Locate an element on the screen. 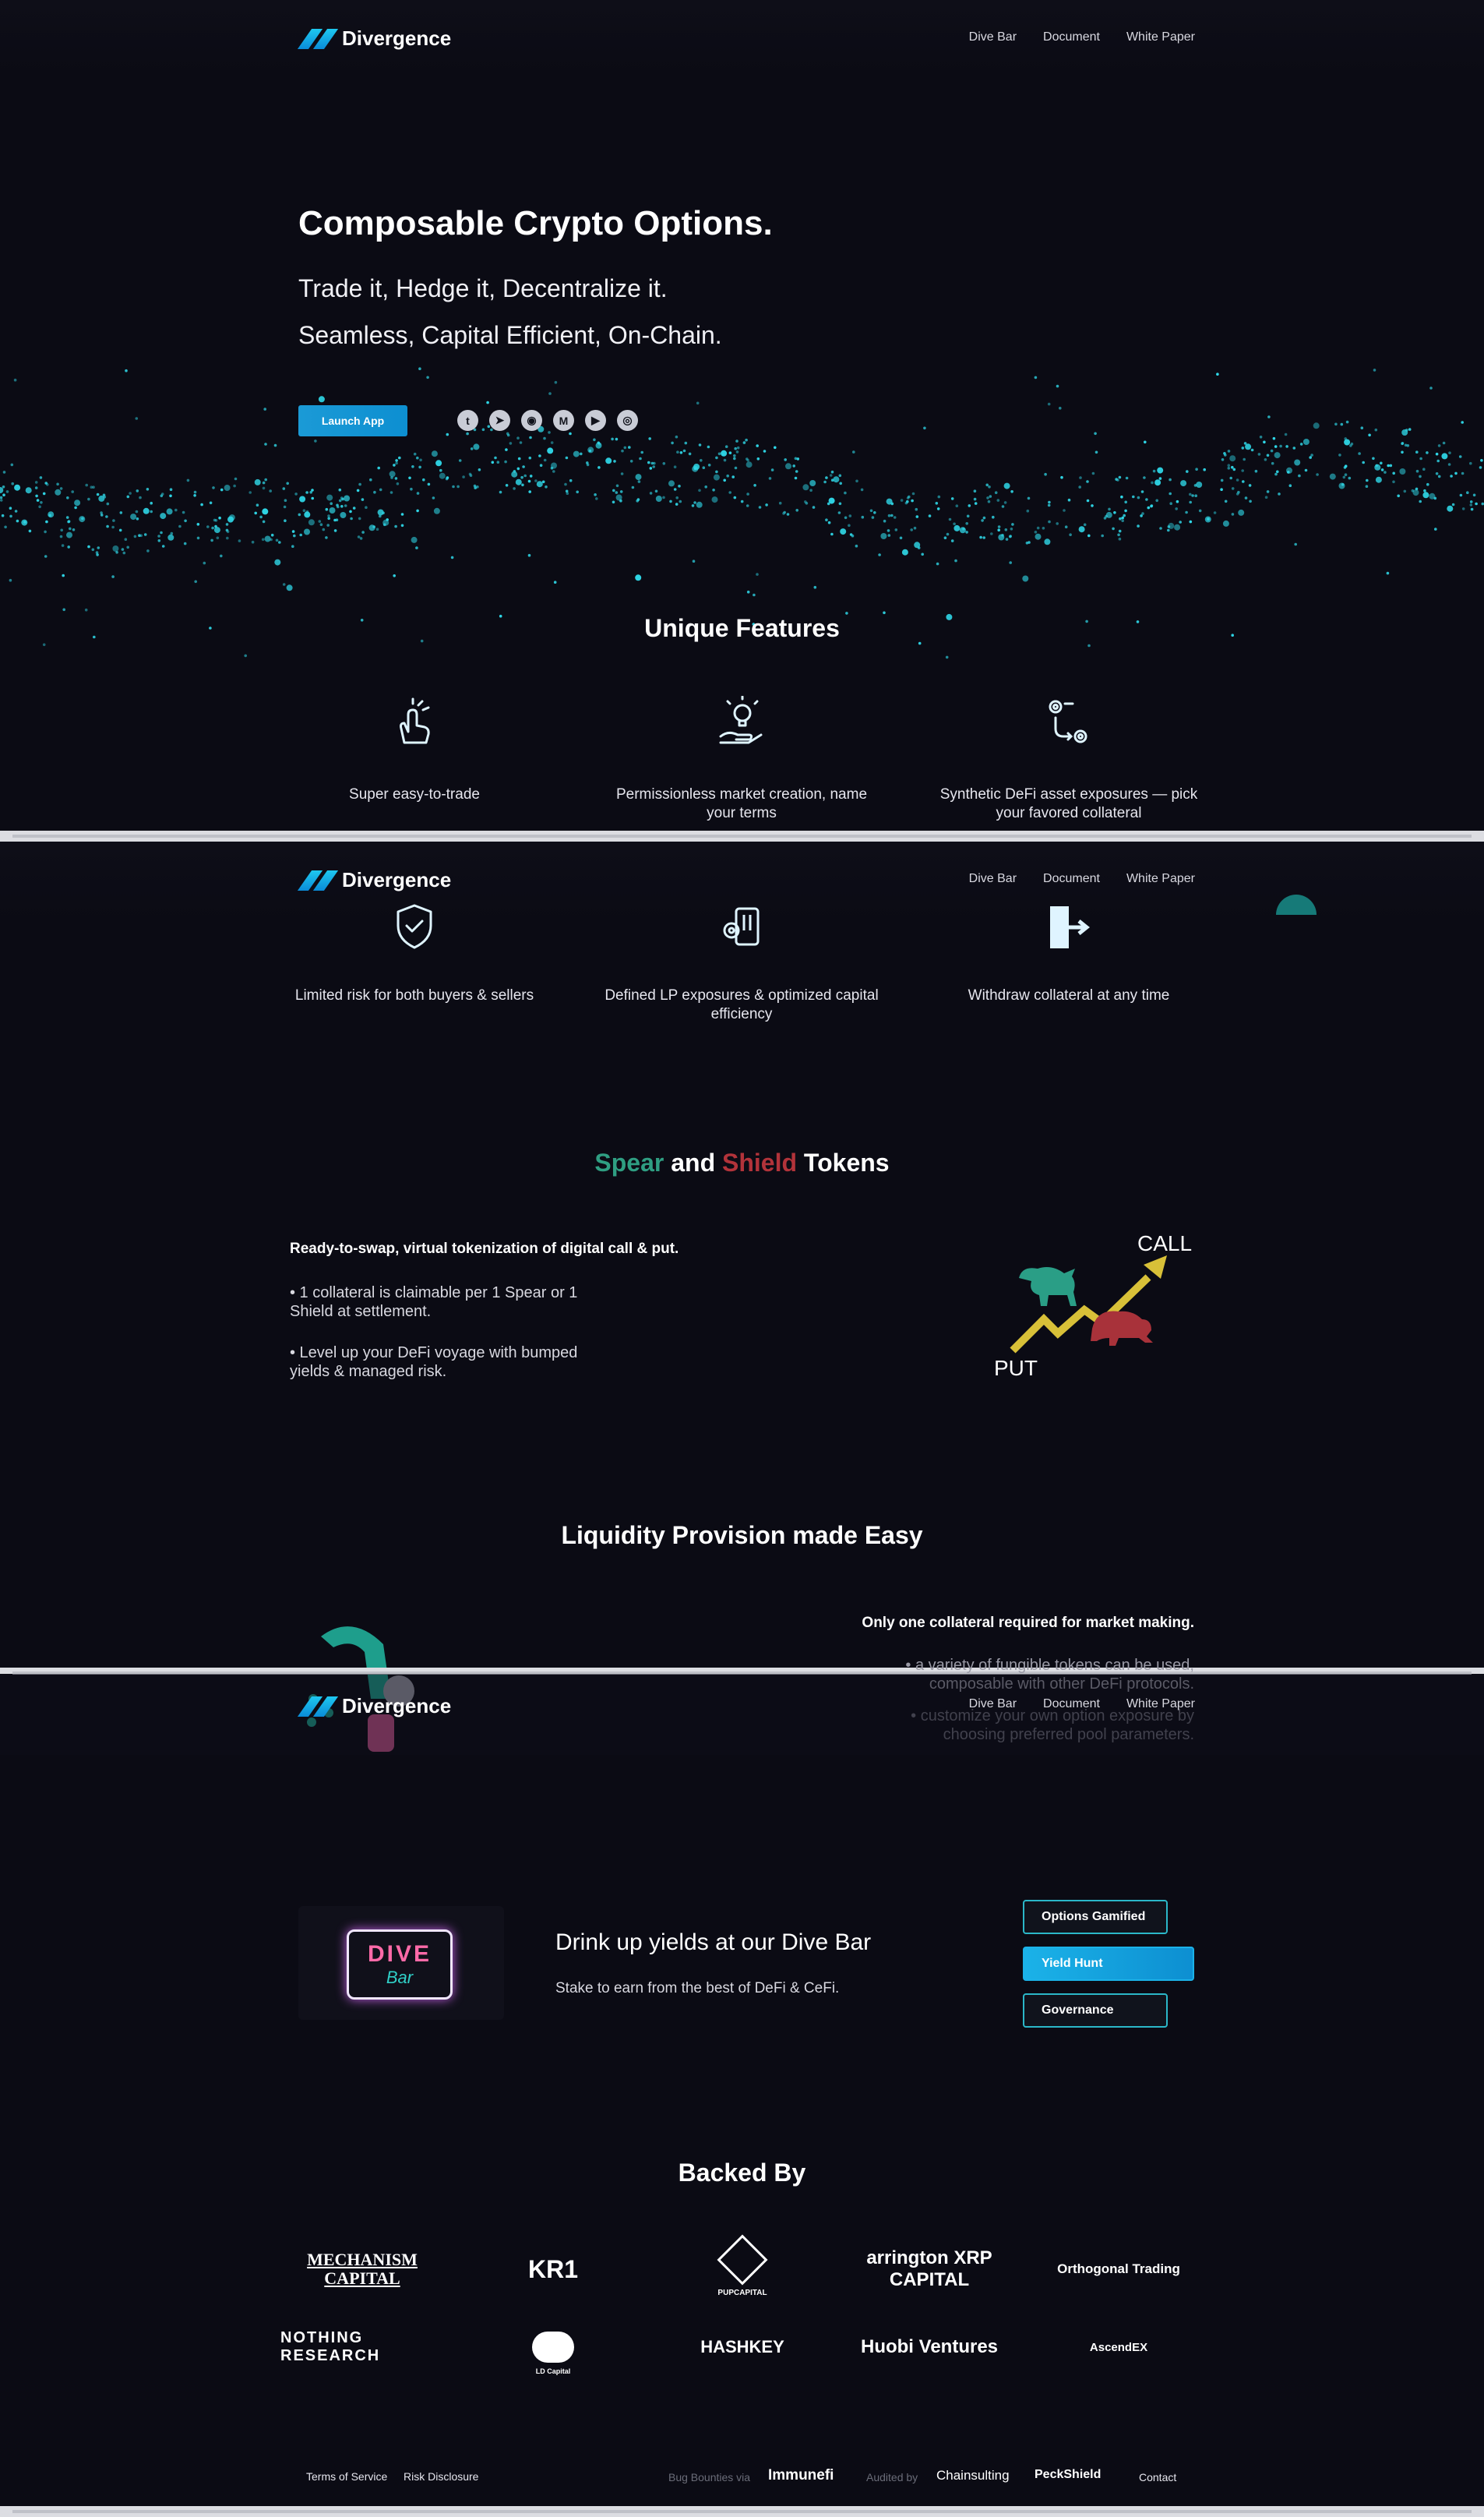  hand-tap-icon is located at coordinates (415, 720).